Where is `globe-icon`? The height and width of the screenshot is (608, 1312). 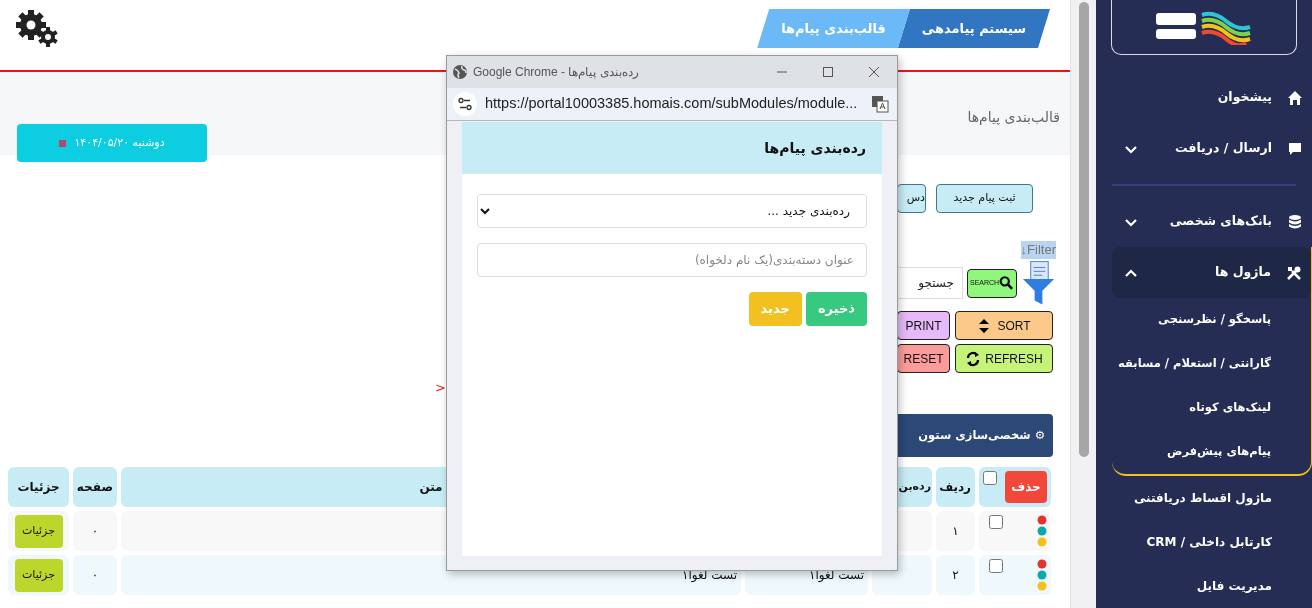 globe-icon is located at coordinates (460, 72).